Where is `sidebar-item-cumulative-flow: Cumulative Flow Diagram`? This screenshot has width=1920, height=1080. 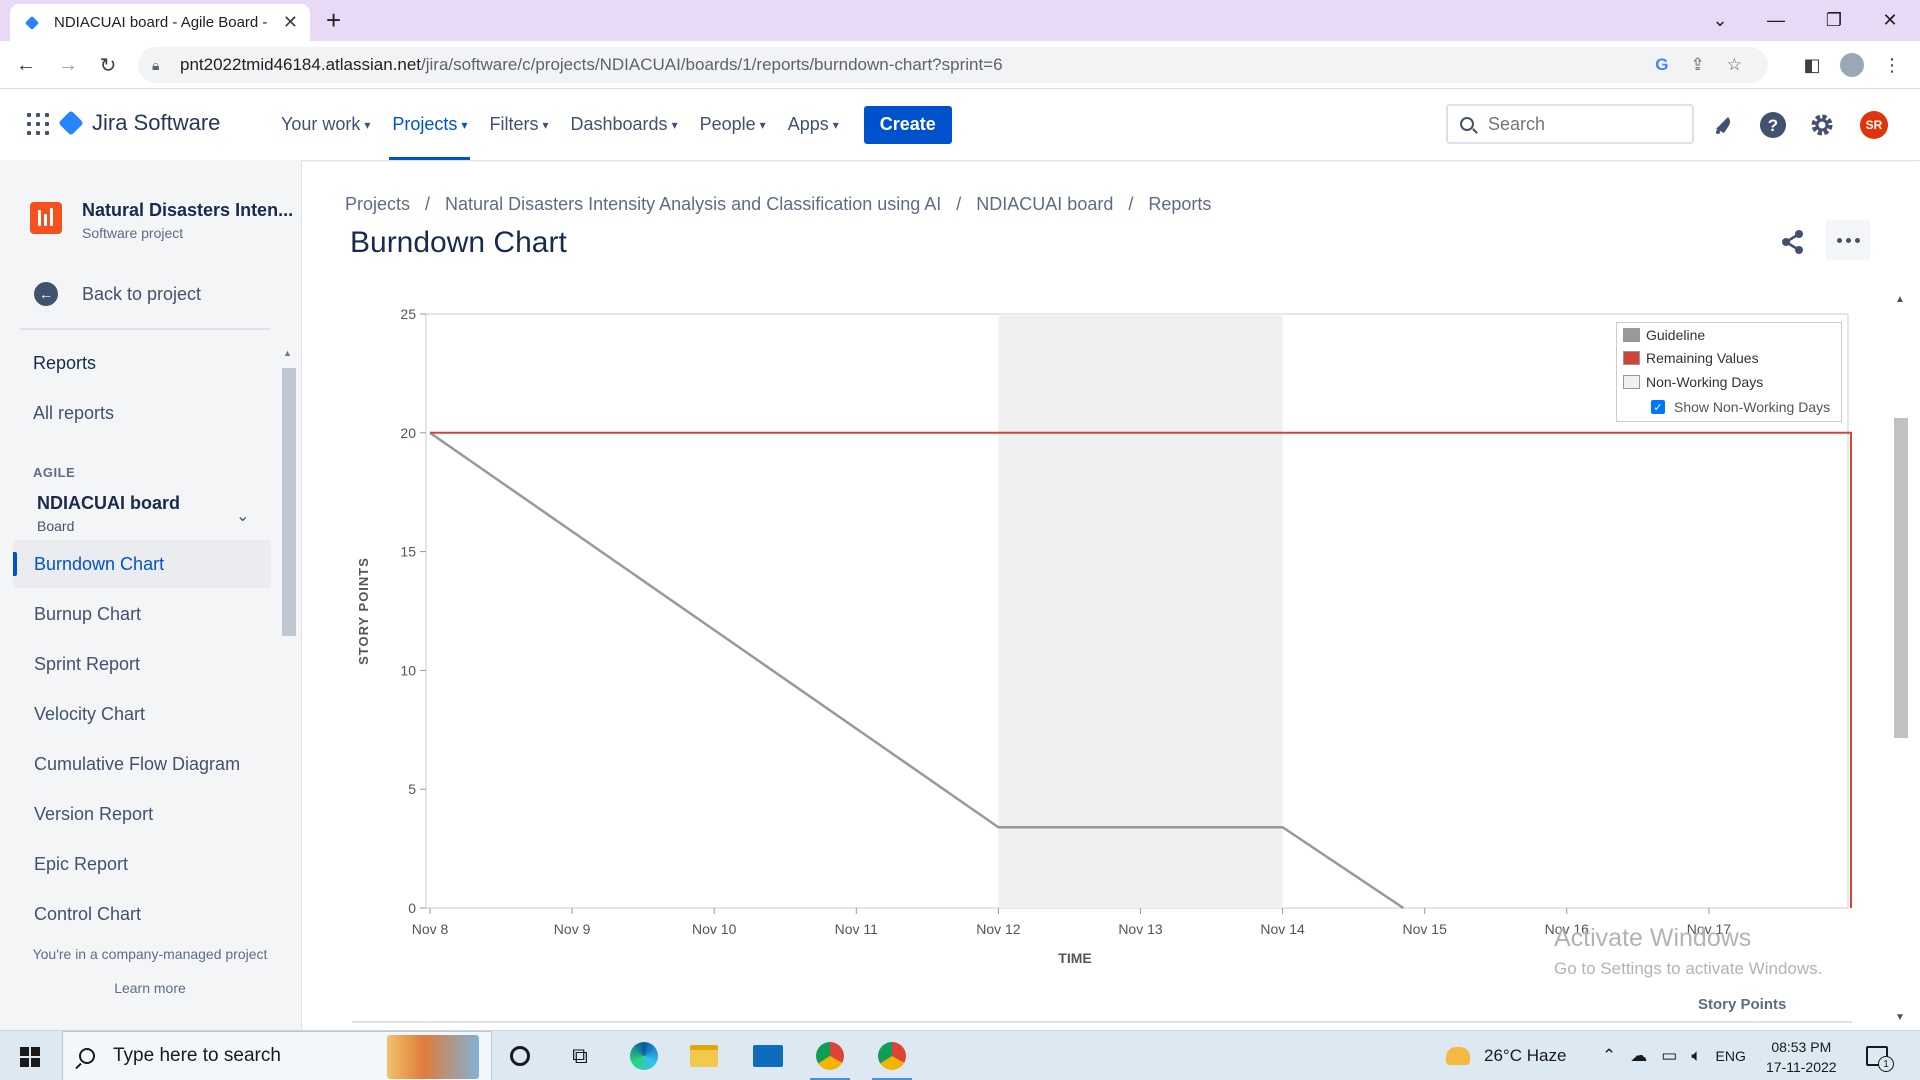 sidebar-item-cumulative-flow: Cumulative Flow Diagram is located at coordinates (142, 764).